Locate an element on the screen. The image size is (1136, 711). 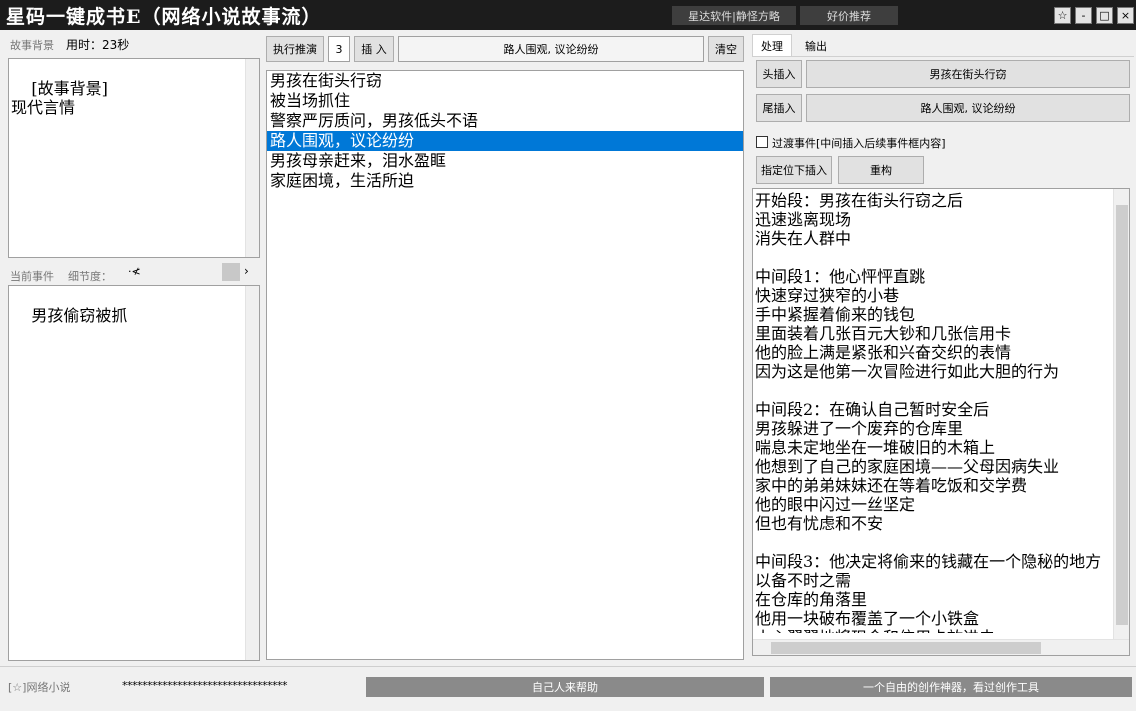
output-line: 喘息未定地坐在一堆破旧的木箱上 is located at coordinates (875, 447).